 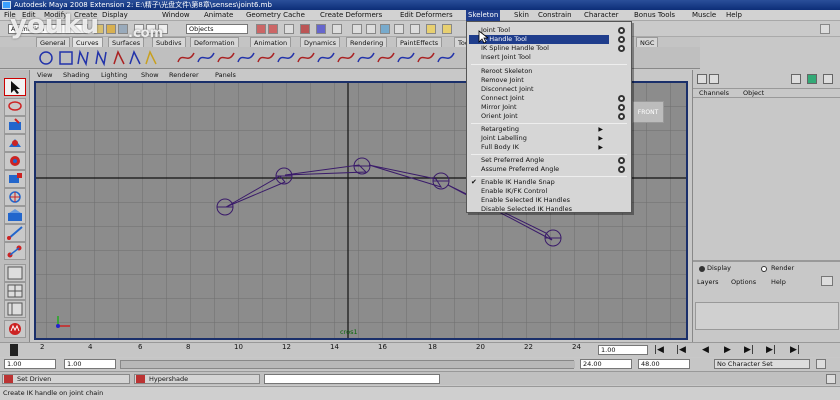 I want to click on menu-bonus-tools: Bonus Tools, so click(x=654, y=15).